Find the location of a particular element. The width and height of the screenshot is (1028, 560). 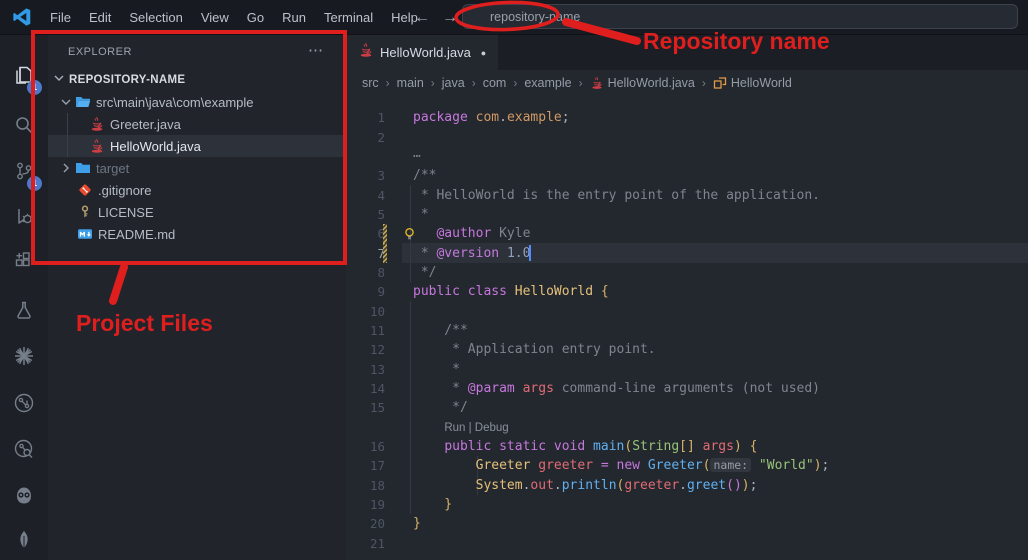

code-line: 9 public class HelloWorld { is located at coordinates (687, 291).